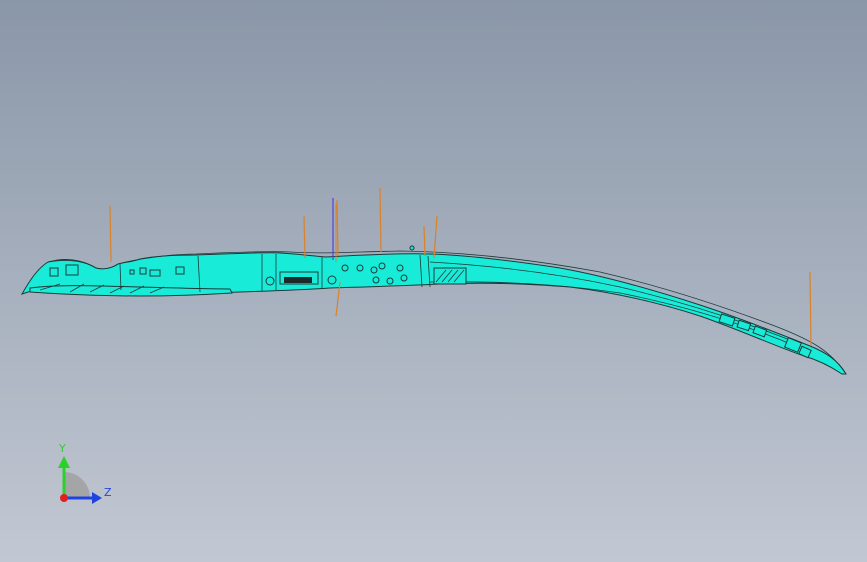 The width and height of the screenshot is (867, 562). I want to click on triad-y-arrow, so click(64, 462).